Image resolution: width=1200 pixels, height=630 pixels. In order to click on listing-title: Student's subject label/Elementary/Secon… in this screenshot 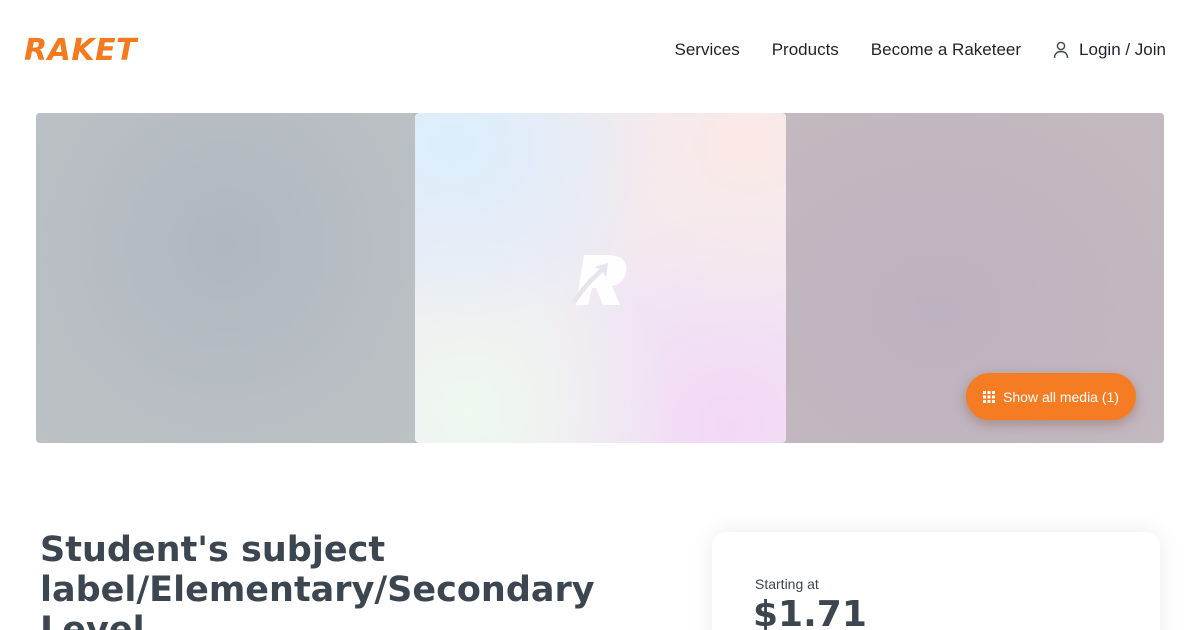, I will do `click(317, 580)`.